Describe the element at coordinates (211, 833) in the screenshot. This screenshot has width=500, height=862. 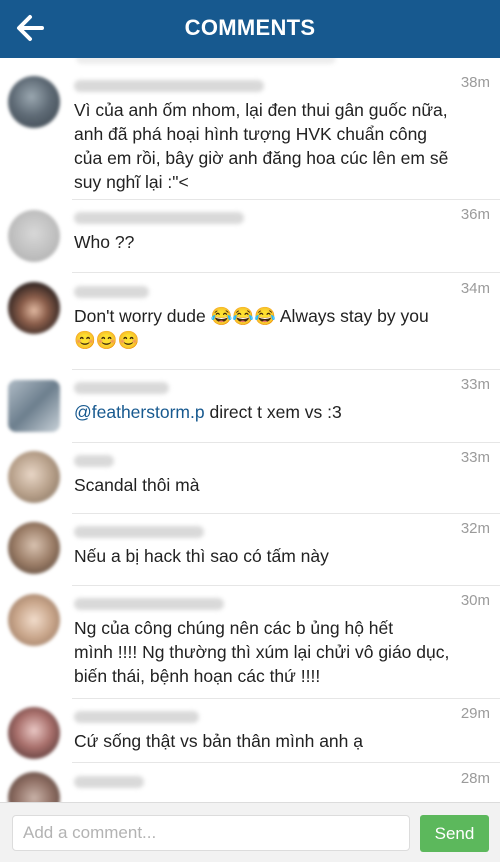
I see `comment-input` at that location.